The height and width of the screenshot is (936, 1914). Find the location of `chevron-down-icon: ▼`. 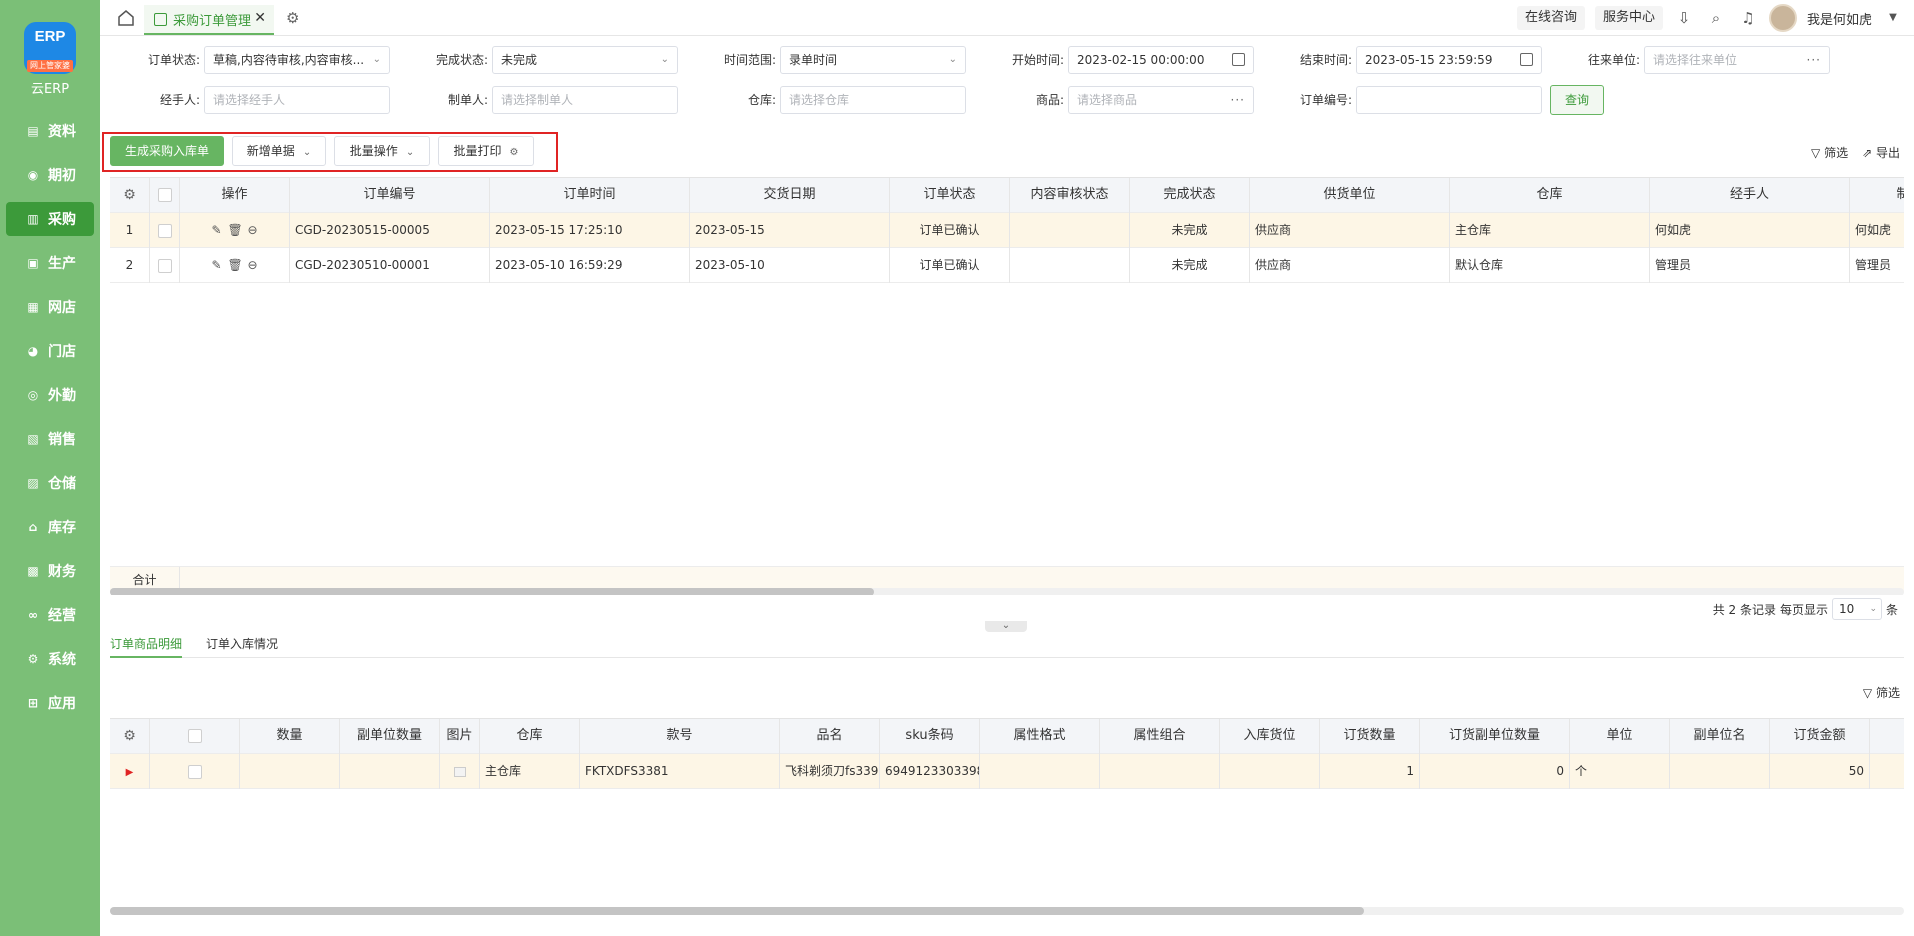

chevron-down-icon: ▼ is located at coordinates (1893, 18).